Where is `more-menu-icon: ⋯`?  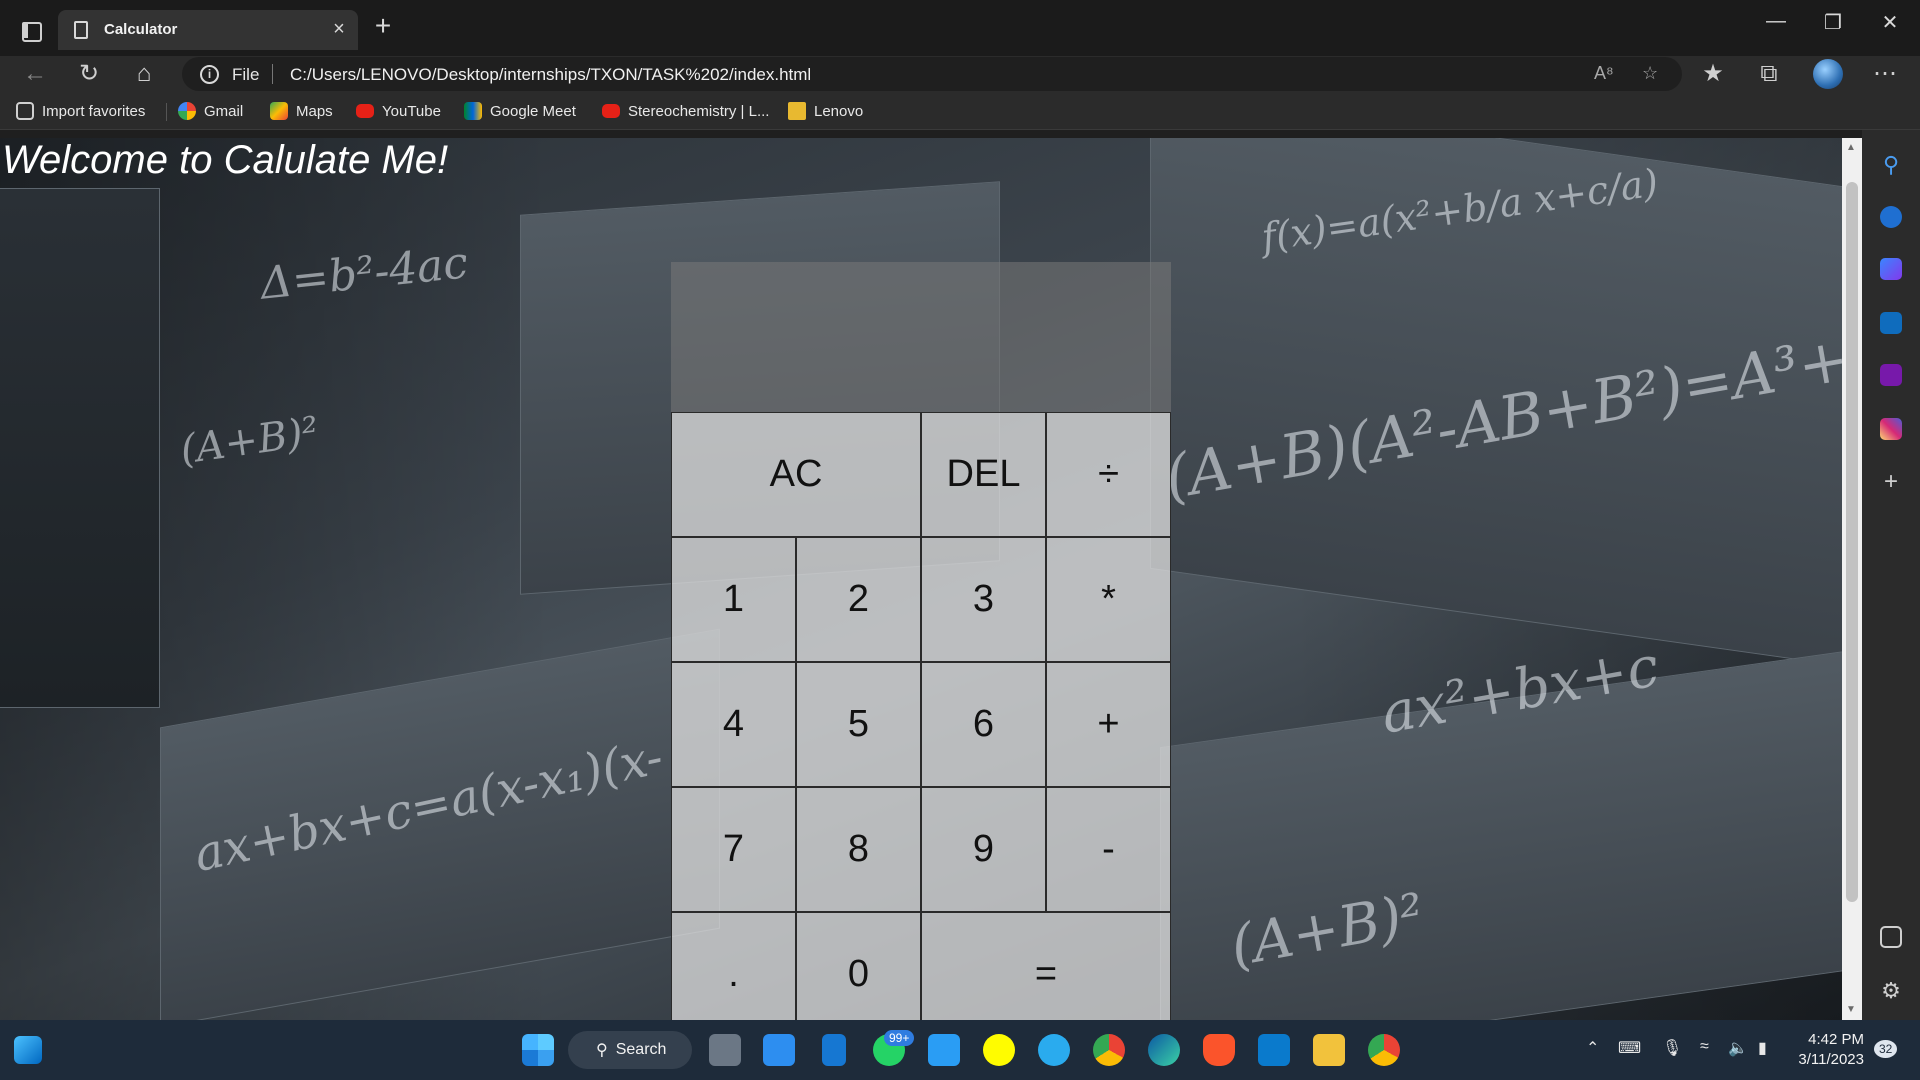
more-menu-icon: ⋯ is located at coordinates (1885, 74).